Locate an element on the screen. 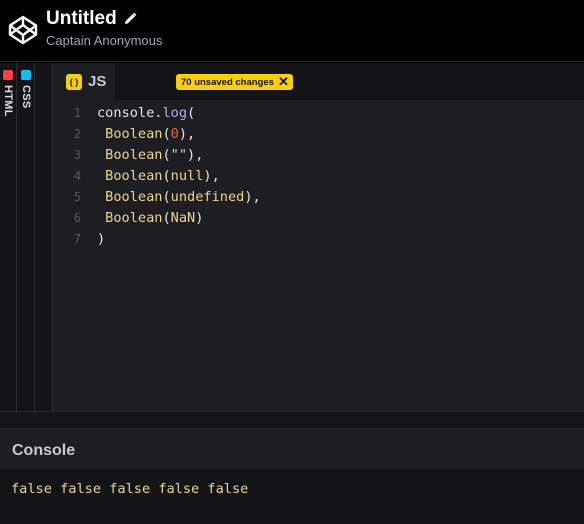 This screenshot has width=584, height=524. close-icon: ✕ is located at coordinates (283, 82).